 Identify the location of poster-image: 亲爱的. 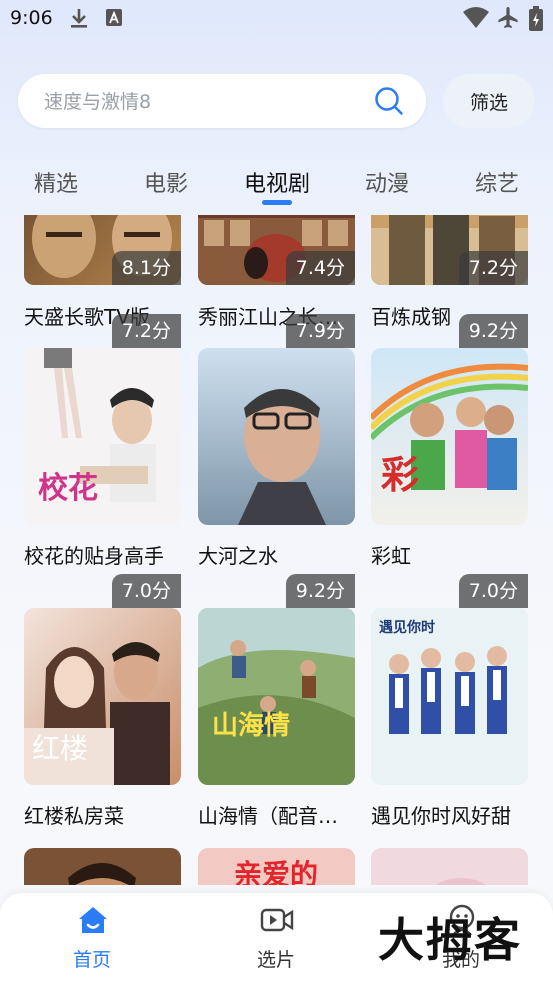
(276, 866).